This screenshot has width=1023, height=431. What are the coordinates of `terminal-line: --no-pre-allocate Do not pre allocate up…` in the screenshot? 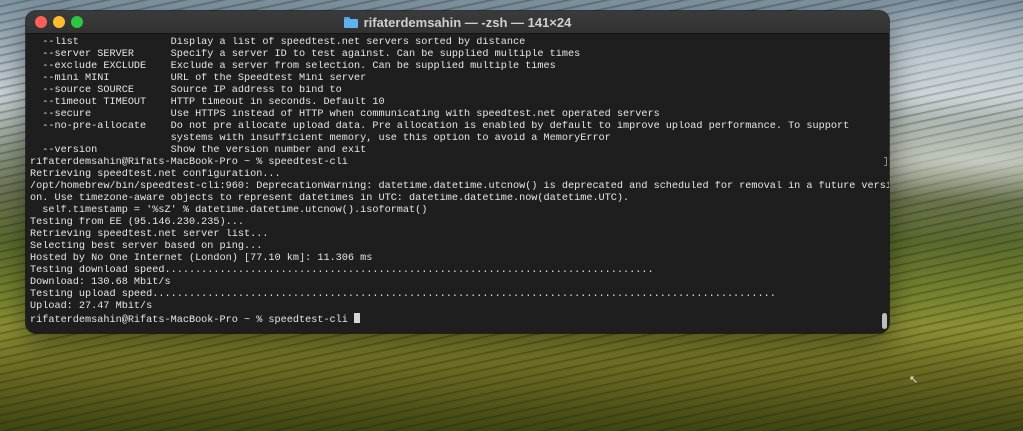 It's located at (440, 126).